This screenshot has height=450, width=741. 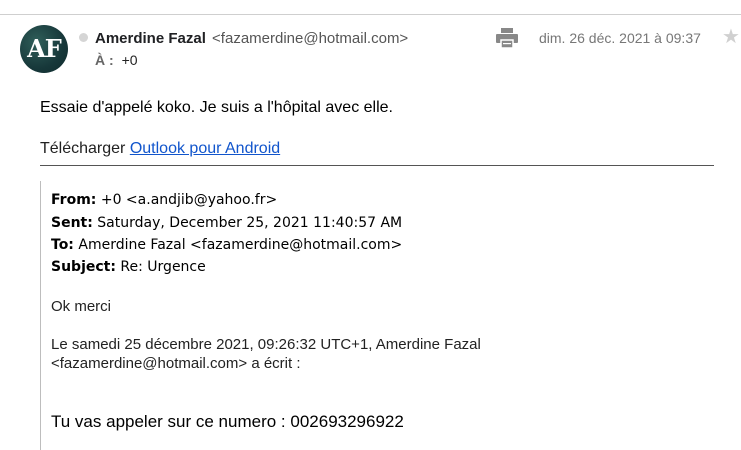 I want to click on to-label: À :, so click(x=104, y=60).